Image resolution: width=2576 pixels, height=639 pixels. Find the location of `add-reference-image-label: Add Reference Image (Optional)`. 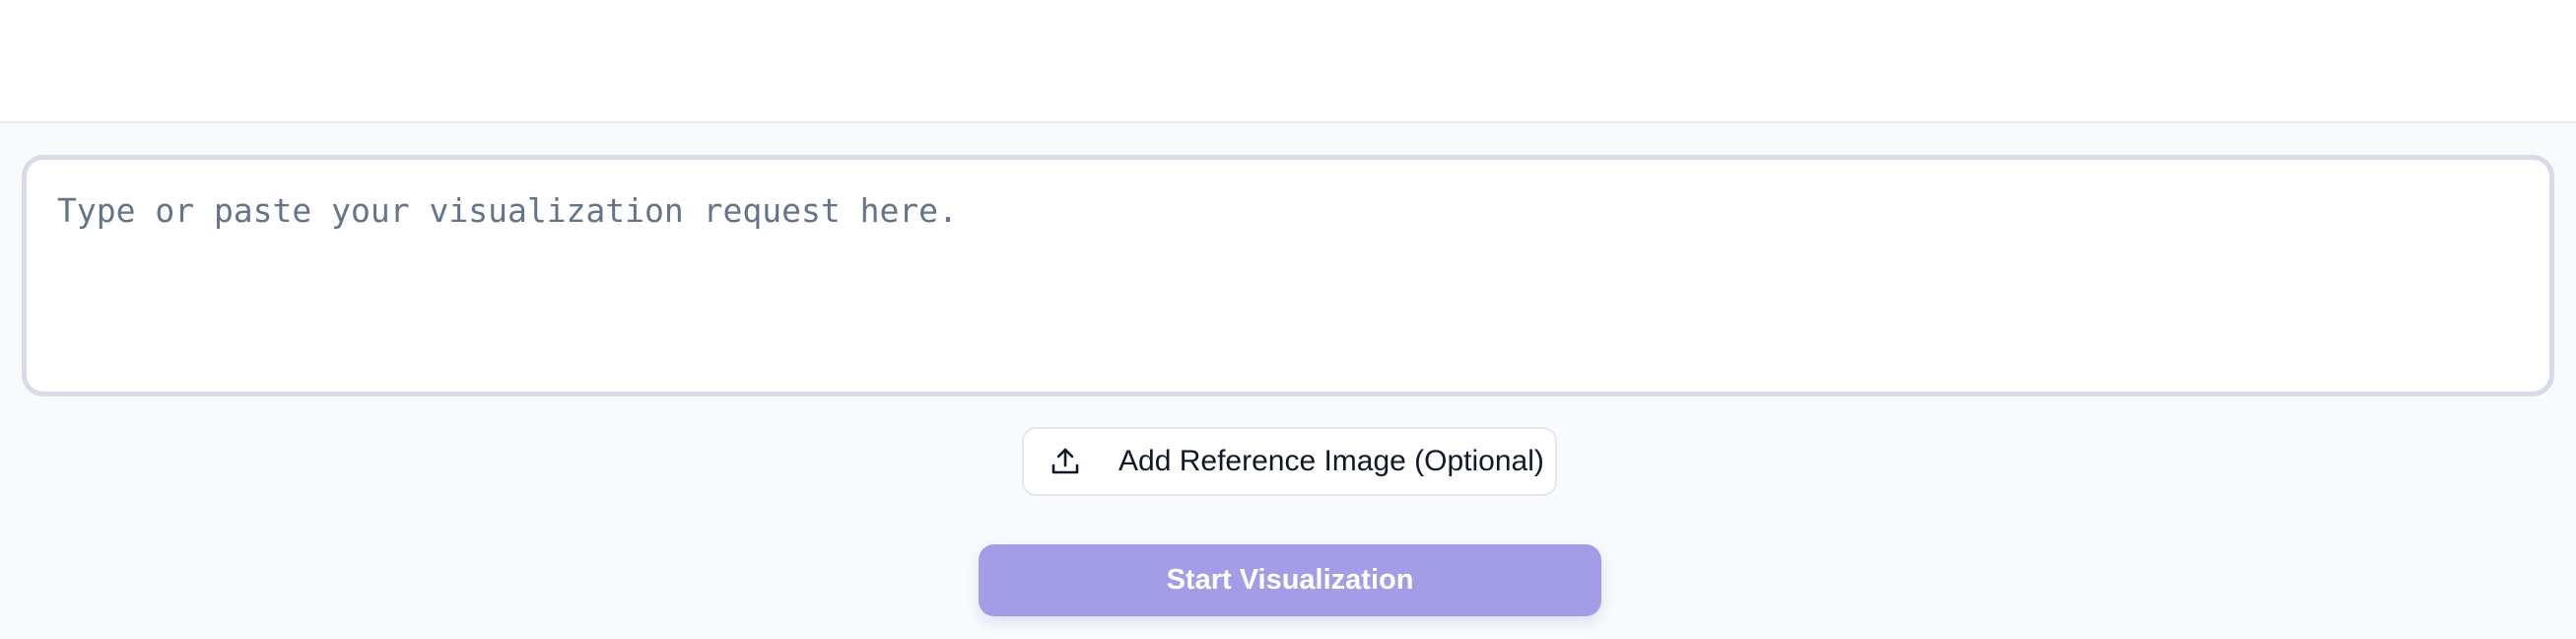

add-reference-image-label: Add Reference Image (Optional) is located at coordinates (1331, 461).